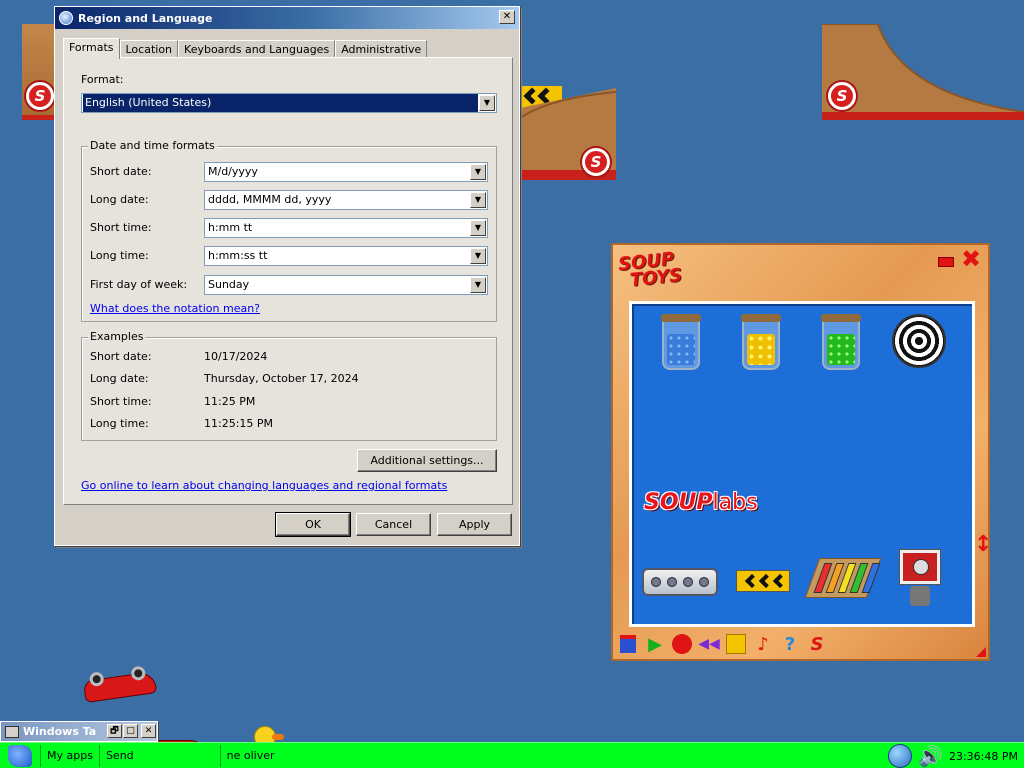 The height and width of the screenshot is (768, 1024). Describe the element at coordinates (763, 581) in the screenshot. I see `speed-boost-icon` at that location.